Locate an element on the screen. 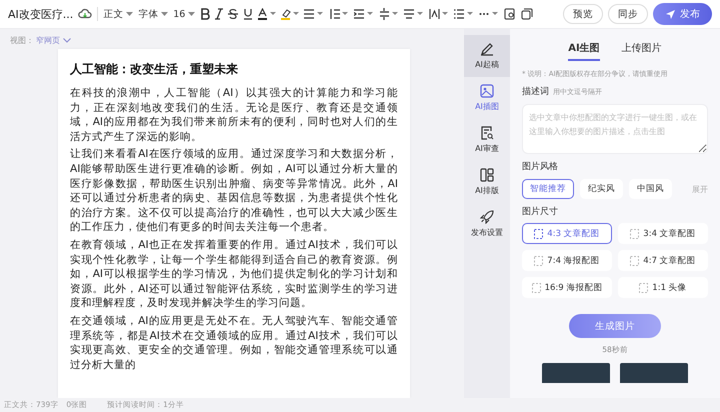  send-icon is located at coordinates (670, 14).